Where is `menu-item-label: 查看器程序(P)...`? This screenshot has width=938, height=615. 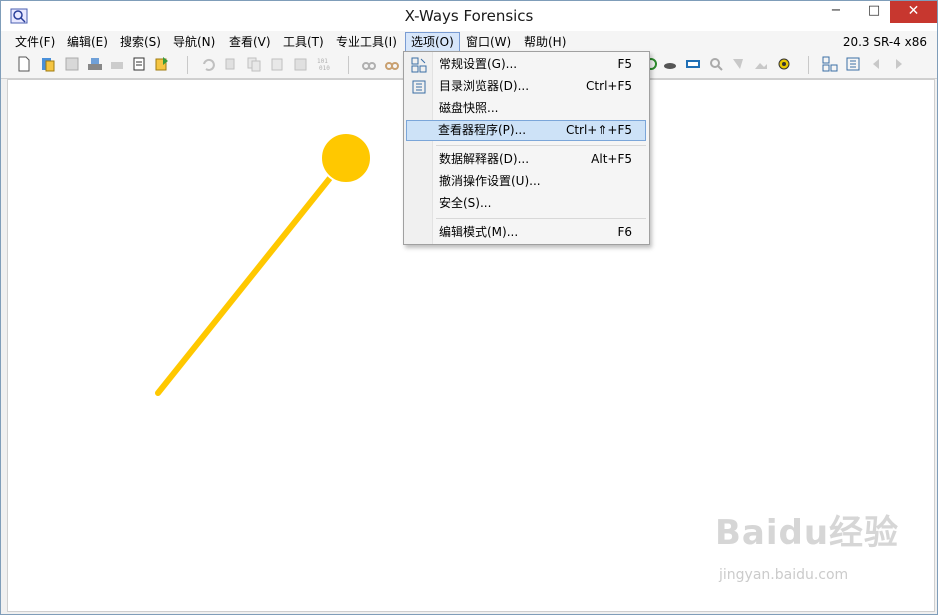
menu-item-label: 查看器程序(P)... is located at coordinates (482, 130).